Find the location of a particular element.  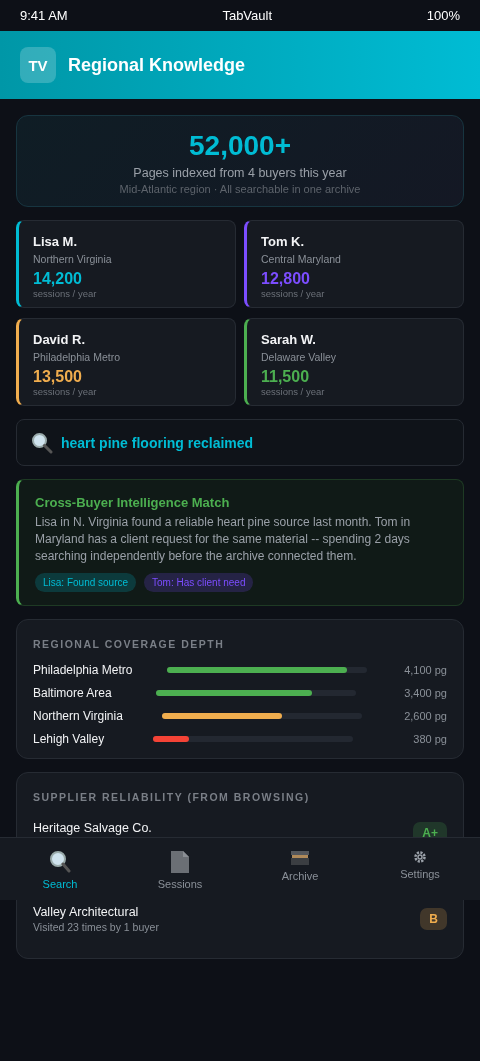

document-icon is located at coordinates (180, 862).